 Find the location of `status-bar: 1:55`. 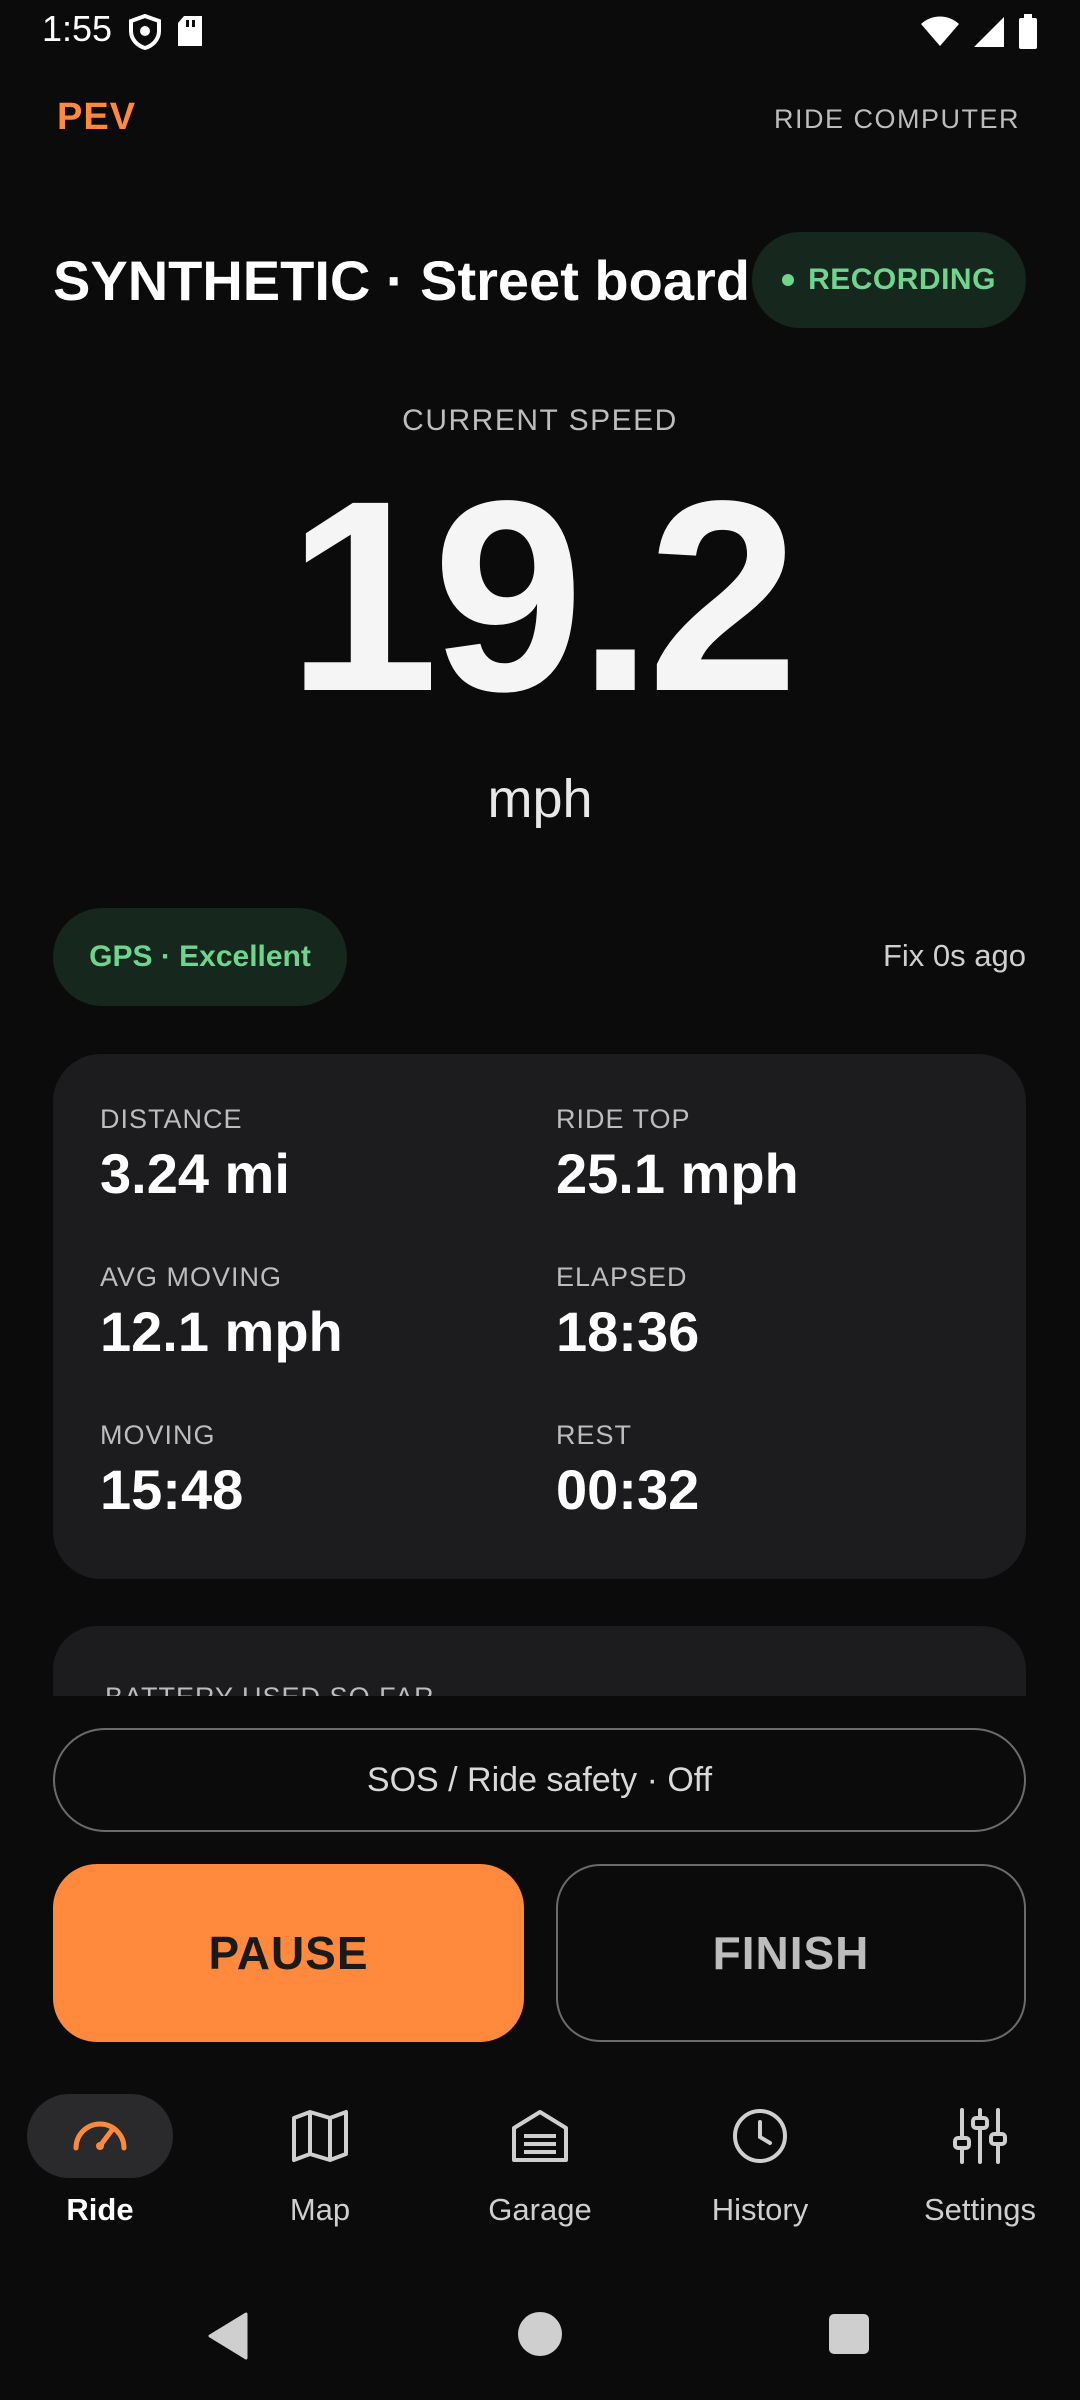

status-bar: 1:55 is located at coordinates (540, 32).